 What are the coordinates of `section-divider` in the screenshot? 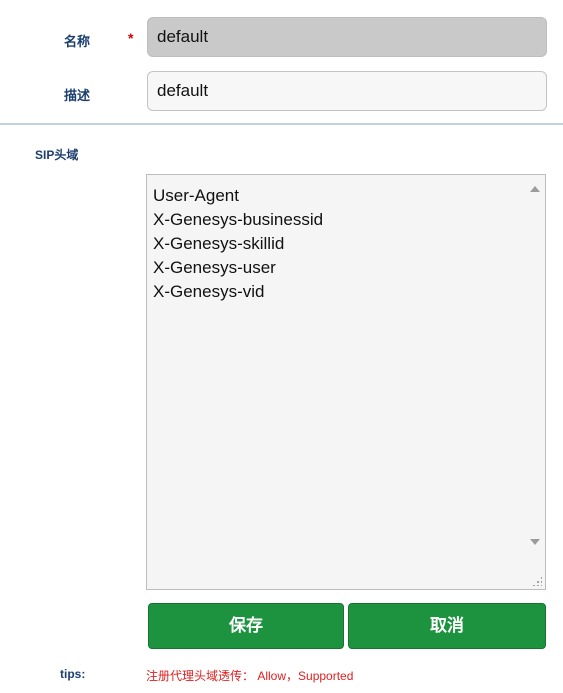 It's located at (281, 124).